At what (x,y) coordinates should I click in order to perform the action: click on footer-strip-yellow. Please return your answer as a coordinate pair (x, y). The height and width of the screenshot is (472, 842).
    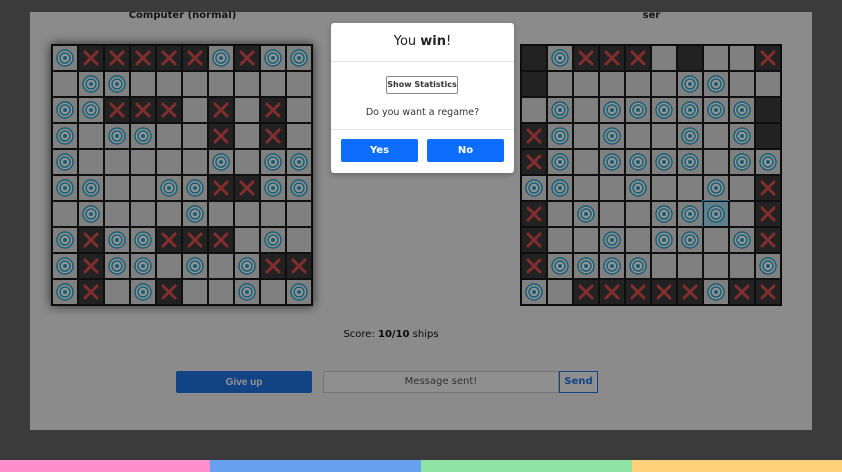
    Looking at the image, I should click on (737, 466).